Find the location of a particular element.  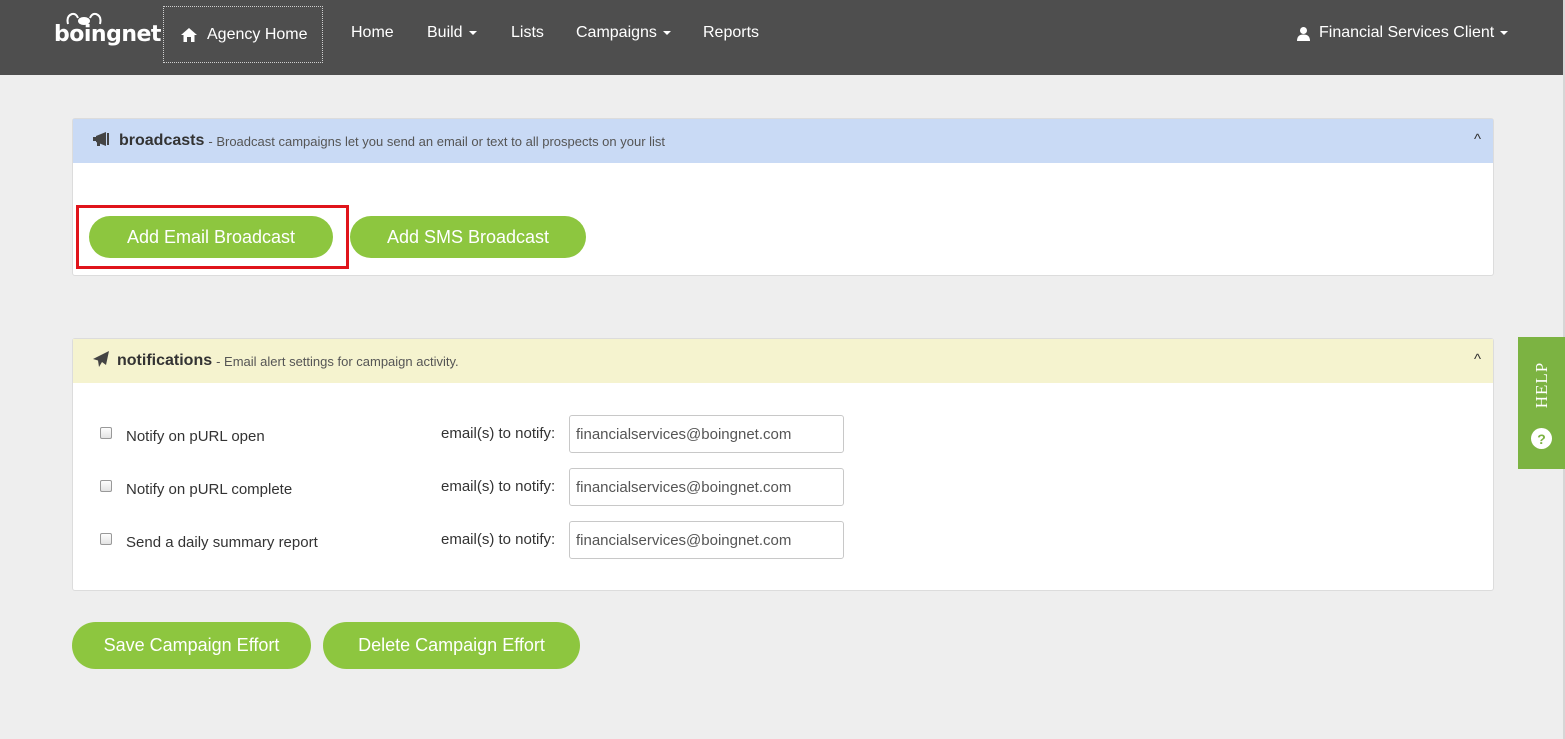

agency-home-label: Agency Home is located at coordinates (257, 34).